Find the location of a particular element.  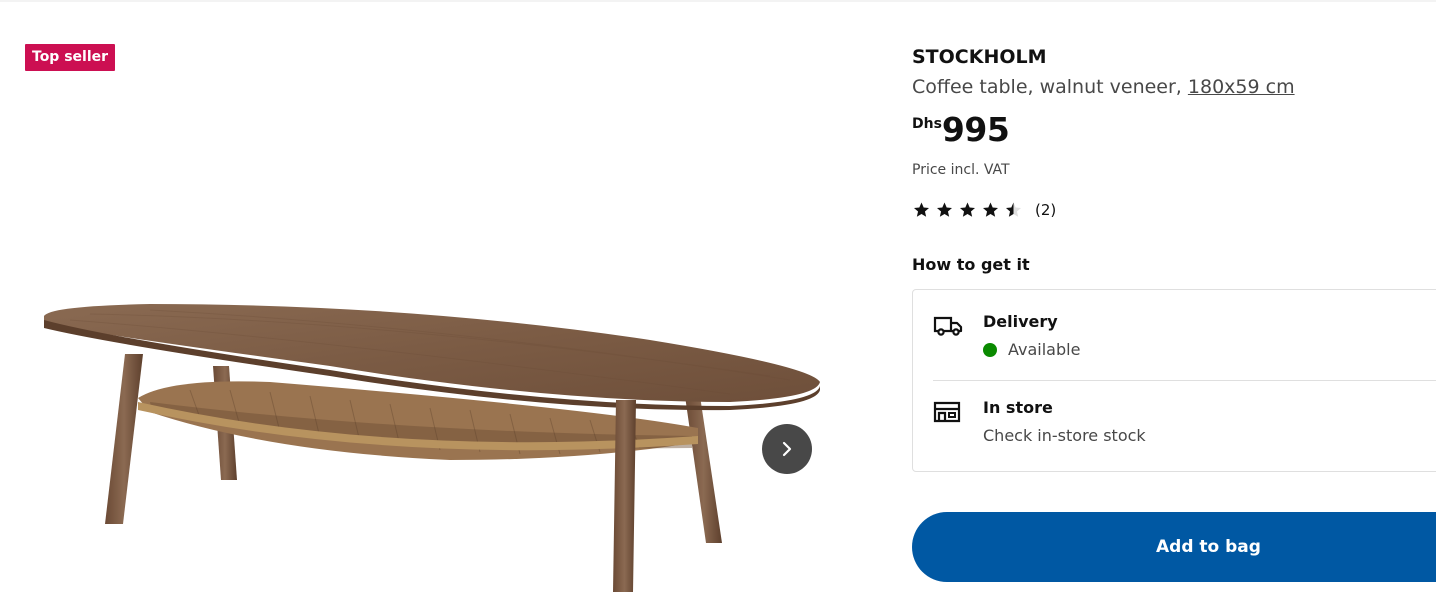

description-text: Coffee table, walnut veneer, is located at coordinates (1050, 87).